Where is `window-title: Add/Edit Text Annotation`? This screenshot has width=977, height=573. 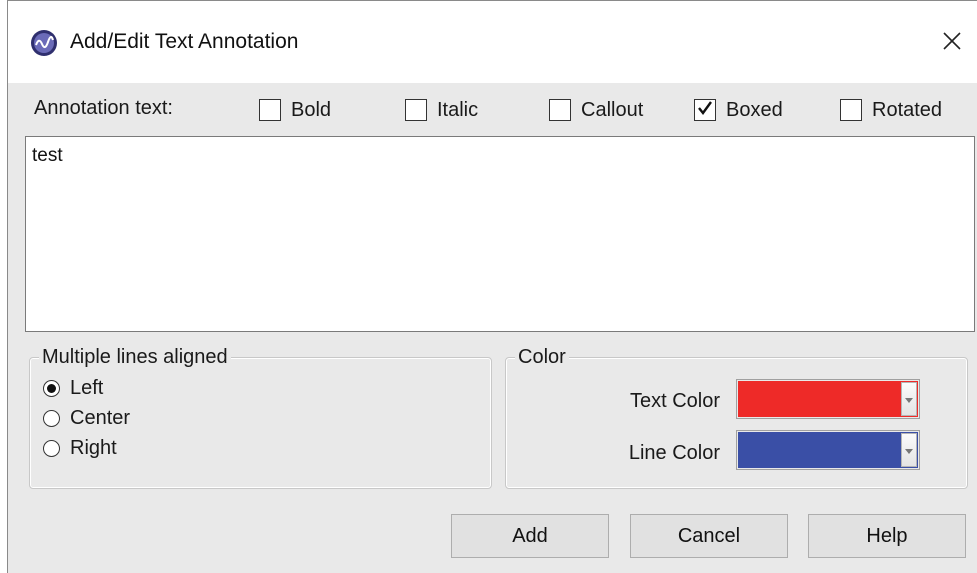
window-title: Add/Edit Text Annotation is located at coordinates (184, 41).